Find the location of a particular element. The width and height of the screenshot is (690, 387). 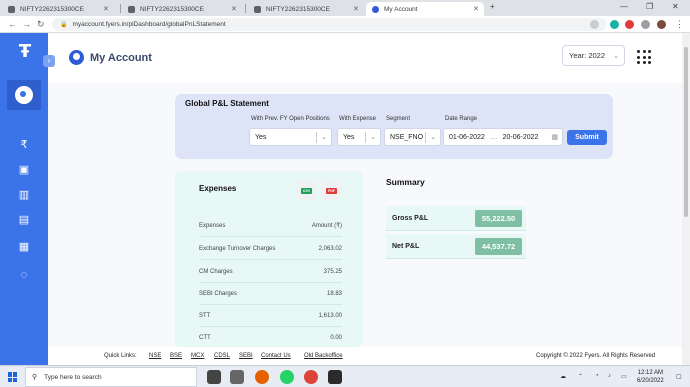

chrome-icon is located at coordinates (311, 377).